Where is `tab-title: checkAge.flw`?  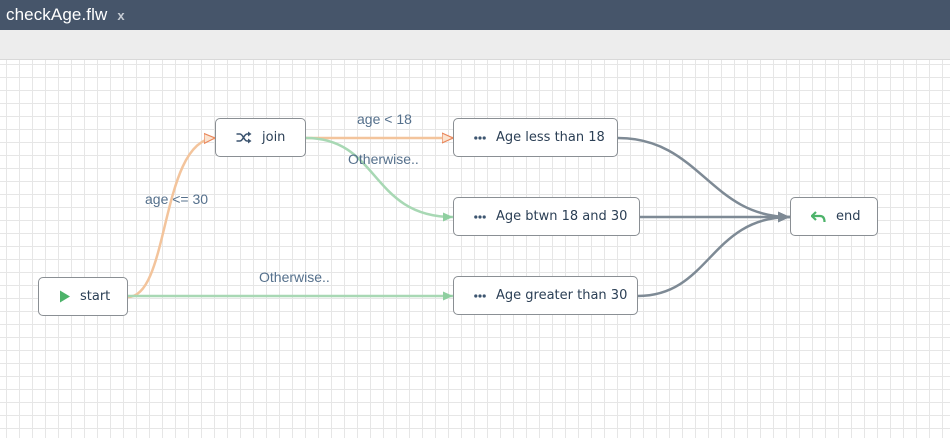
tab-title: checkAge.flw is located at coordinates (57, 14).